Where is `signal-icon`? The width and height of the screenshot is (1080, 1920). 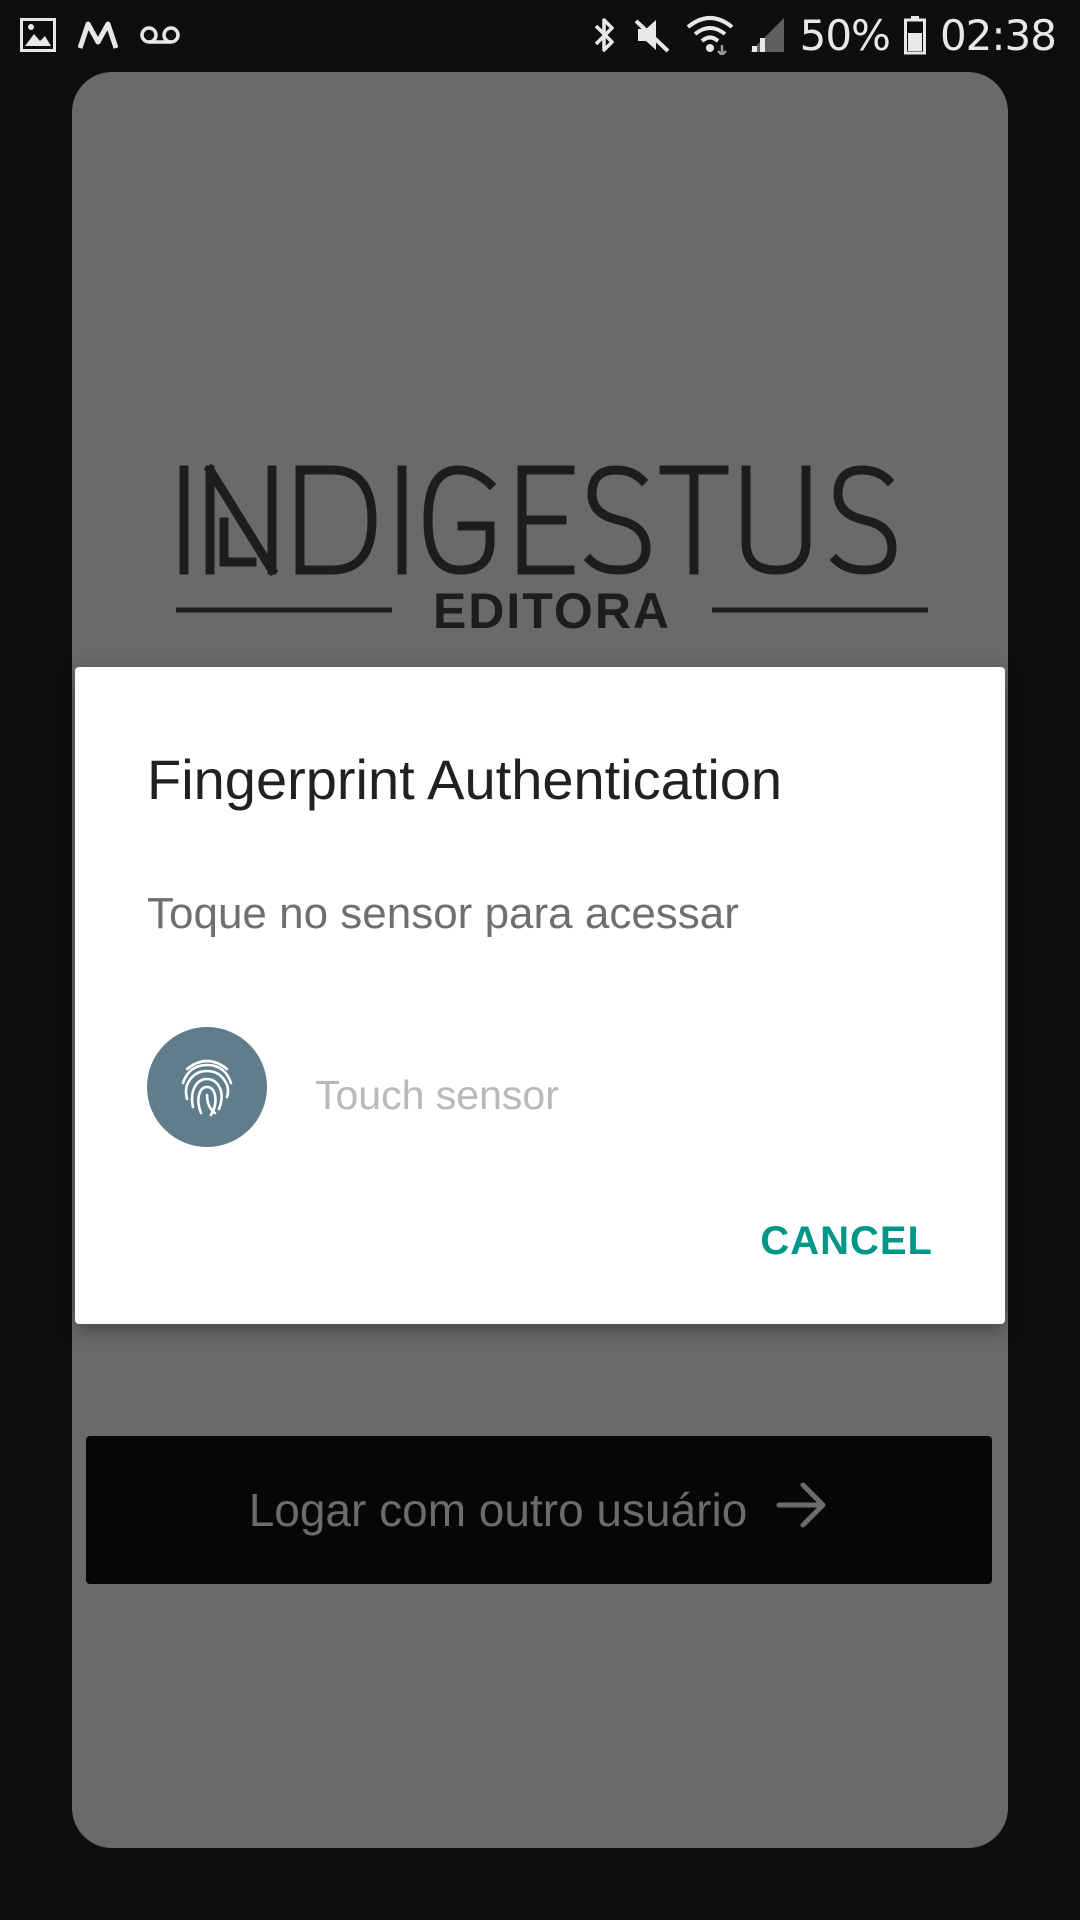 signal-icon is located at coordinates (767, 35).